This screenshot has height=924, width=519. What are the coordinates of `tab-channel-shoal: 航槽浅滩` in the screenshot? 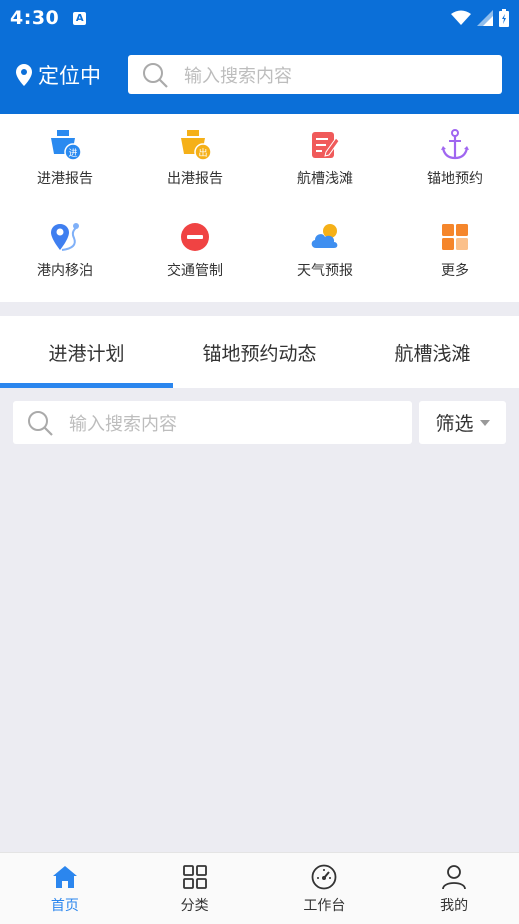 It's located at (432, 352).